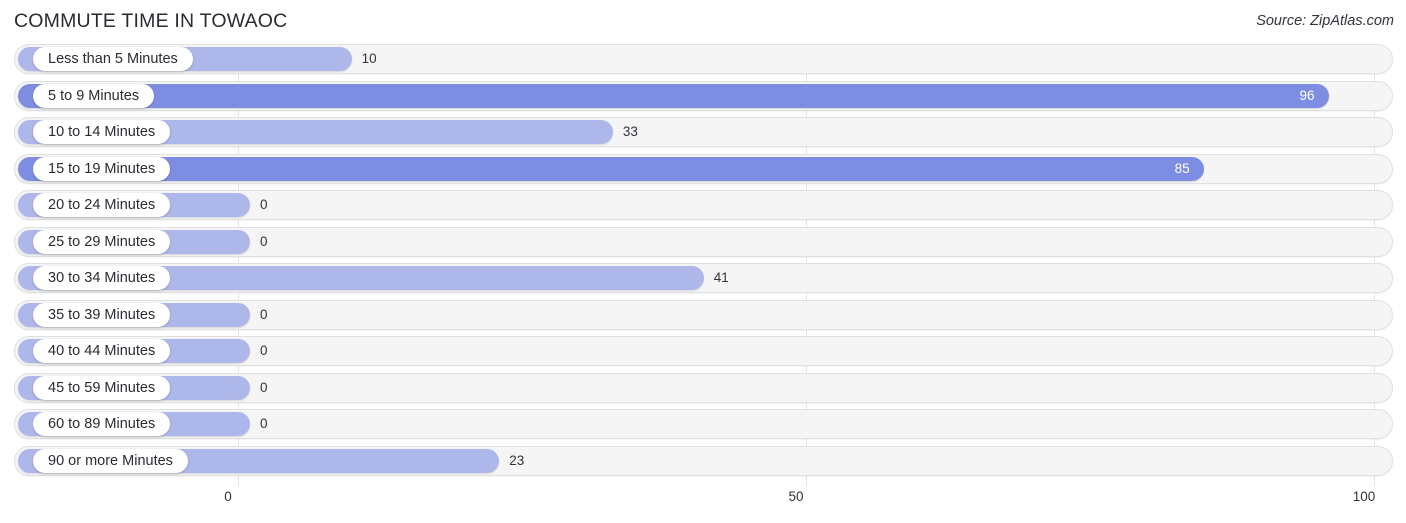 This screenshot has width=1406, height=523. Describe the element at coordinates (796, 496) in the screenshot. I see `x-axis-tick-label: 50` at that location.